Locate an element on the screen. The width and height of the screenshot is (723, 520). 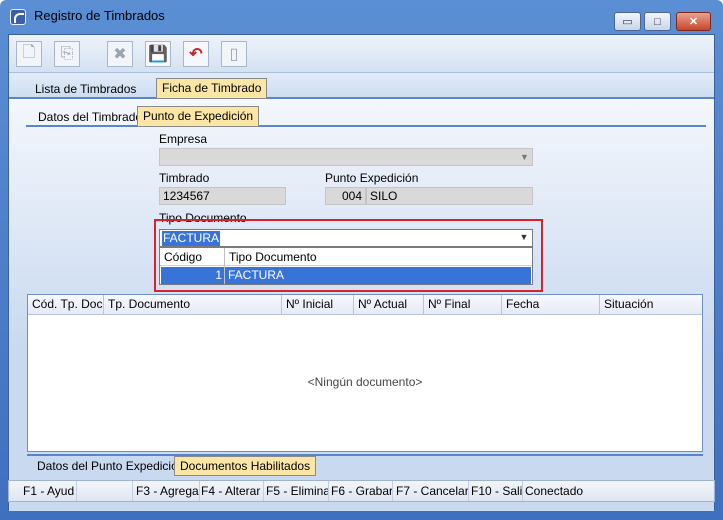
tab-datos-timbrado: Datos del Timbrado is located at coordinates (90, 117).